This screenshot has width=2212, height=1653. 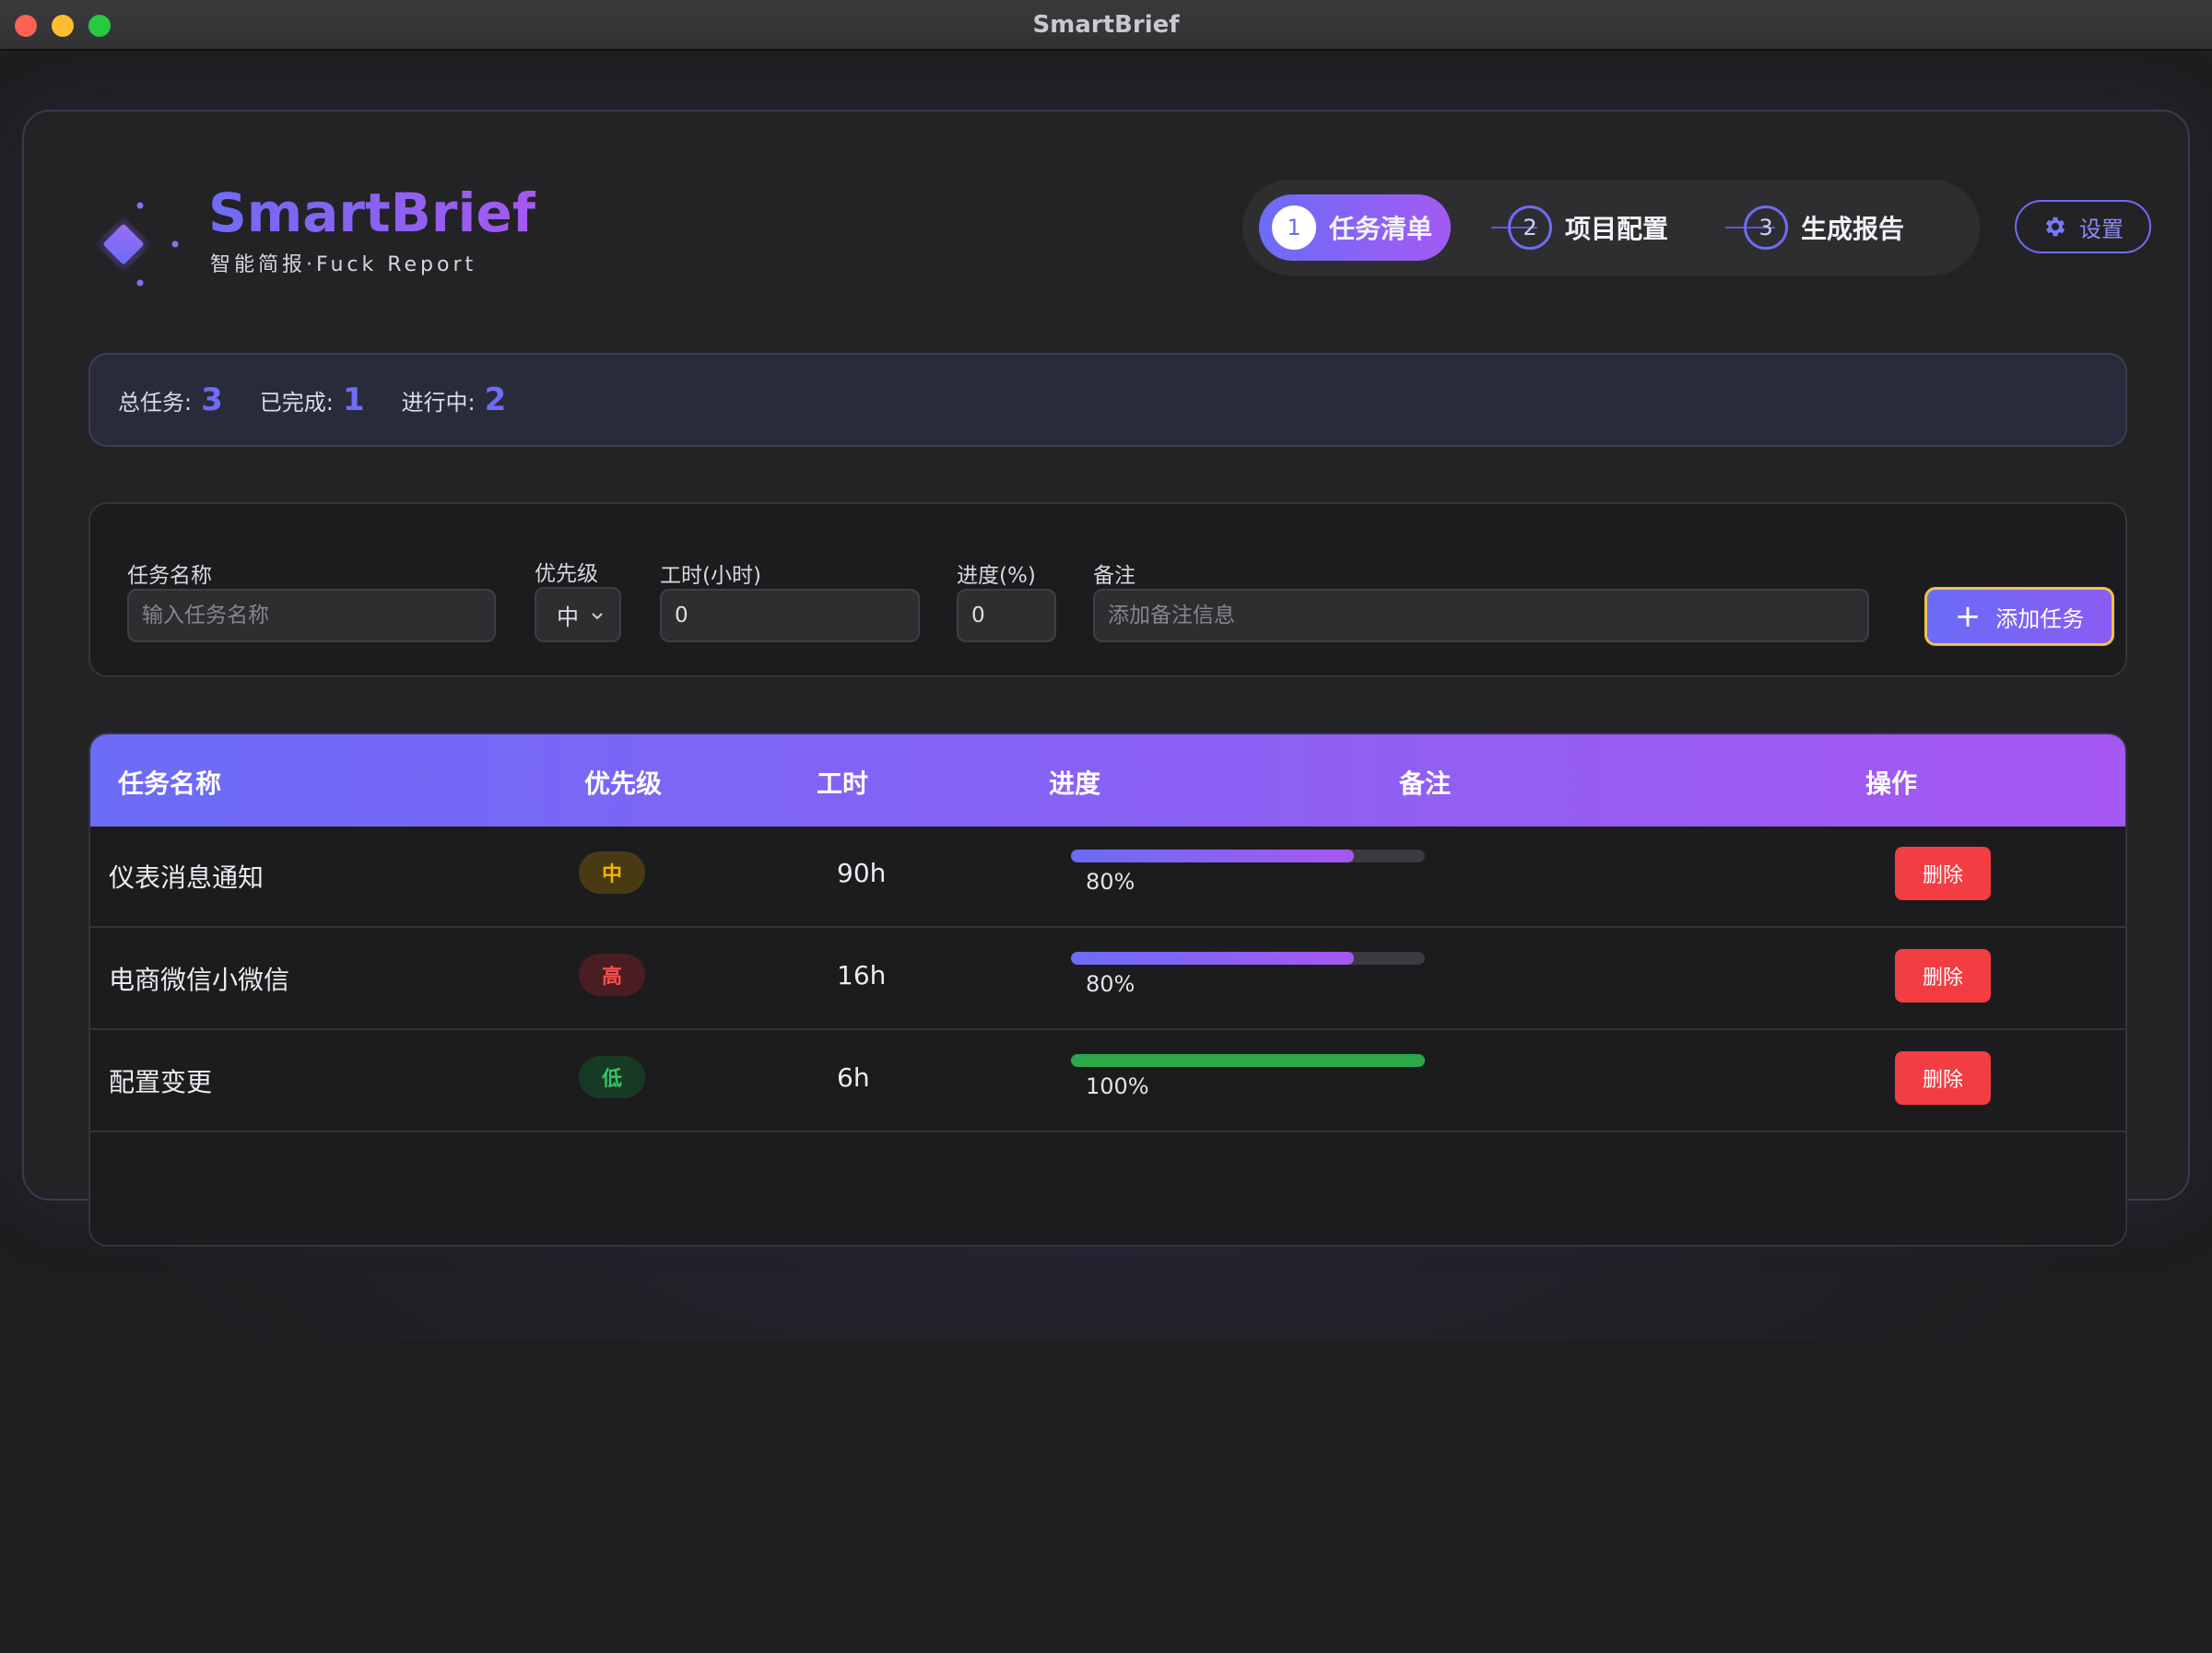 What do you see at coordinates (612, 1077) in the screenshot?
I see `priority-badge: 低` at bounding box center [612, 1077].